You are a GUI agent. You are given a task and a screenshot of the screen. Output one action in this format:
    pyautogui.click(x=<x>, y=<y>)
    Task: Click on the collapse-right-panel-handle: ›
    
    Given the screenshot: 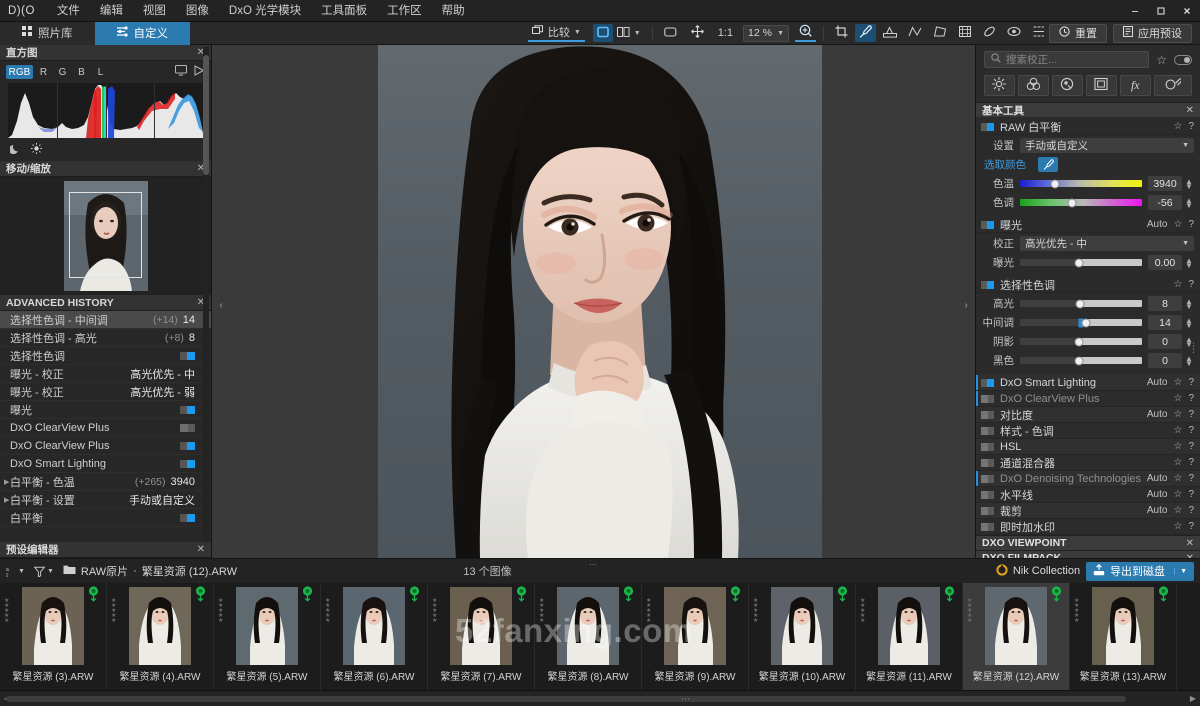 What is the action you would take?
    pyautogui.click(x=966, y=305)
    